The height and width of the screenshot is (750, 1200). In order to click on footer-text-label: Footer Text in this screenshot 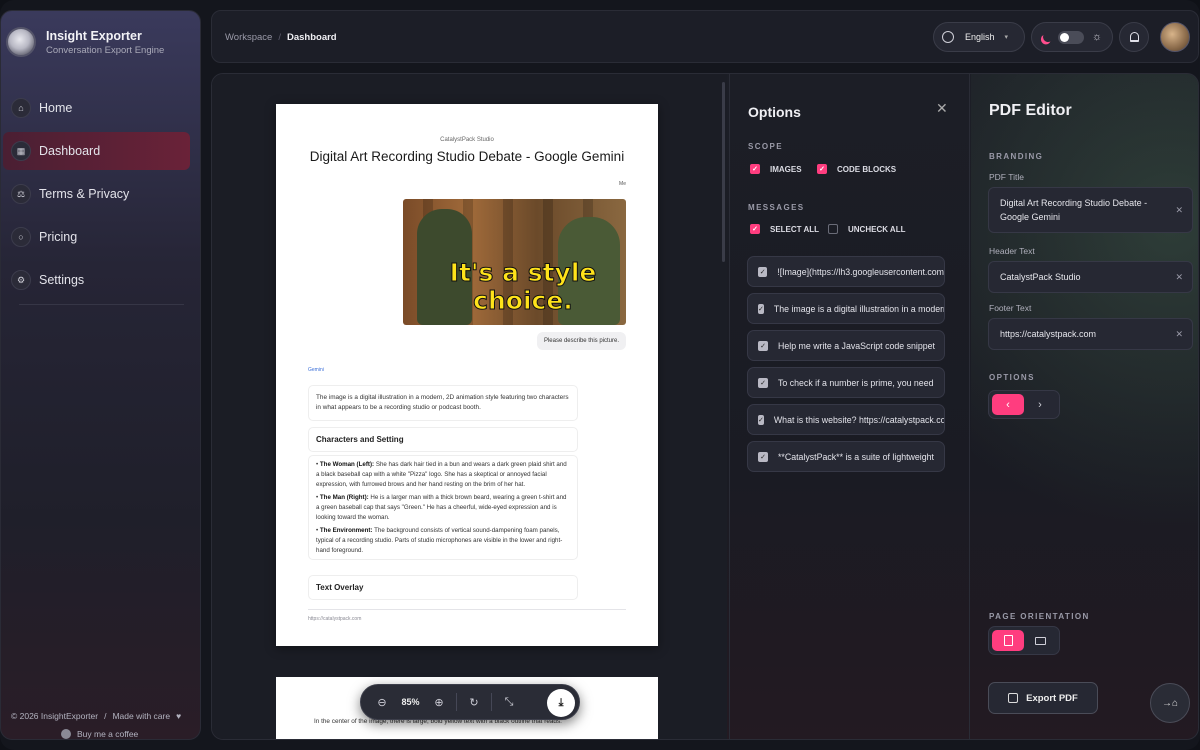, I will do `click(1010, 308)`.